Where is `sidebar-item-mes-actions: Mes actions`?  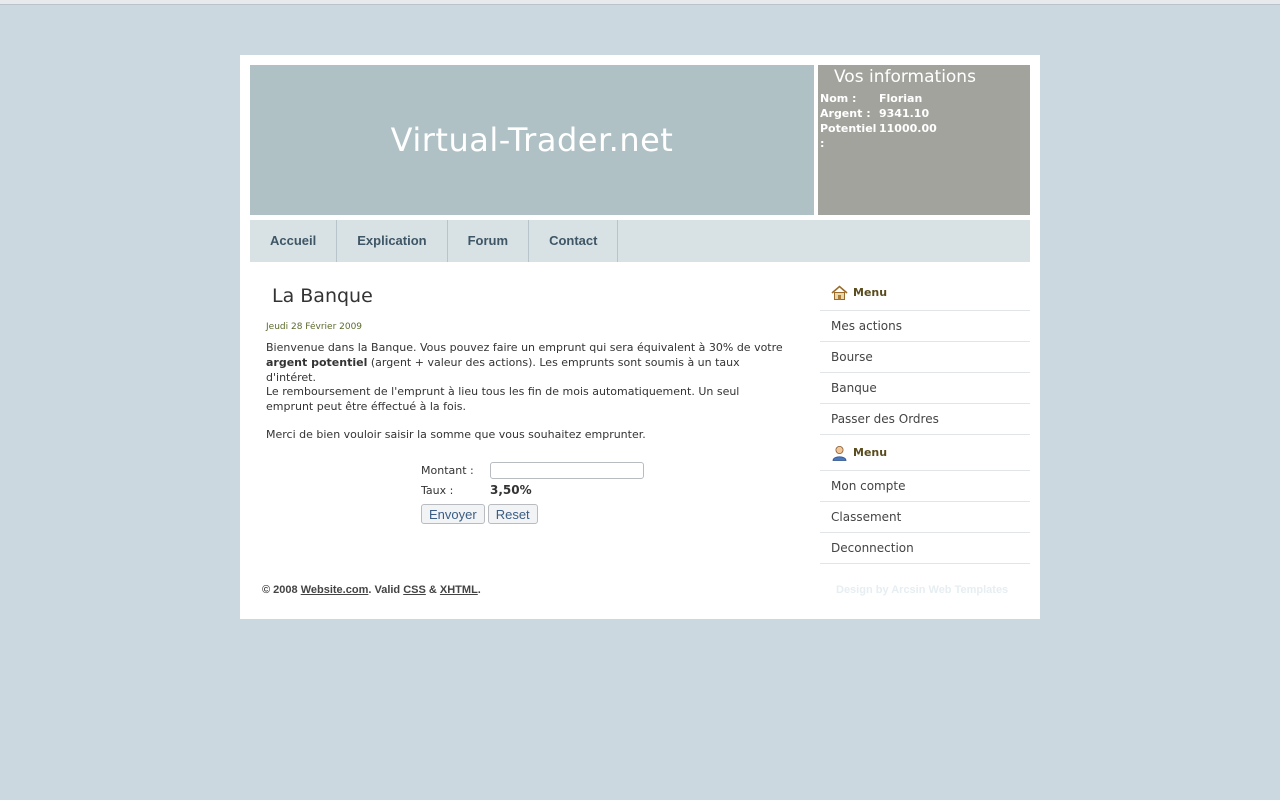 sidebar-item-mes-actions: Mes actions is located at coordinates (925, 326).